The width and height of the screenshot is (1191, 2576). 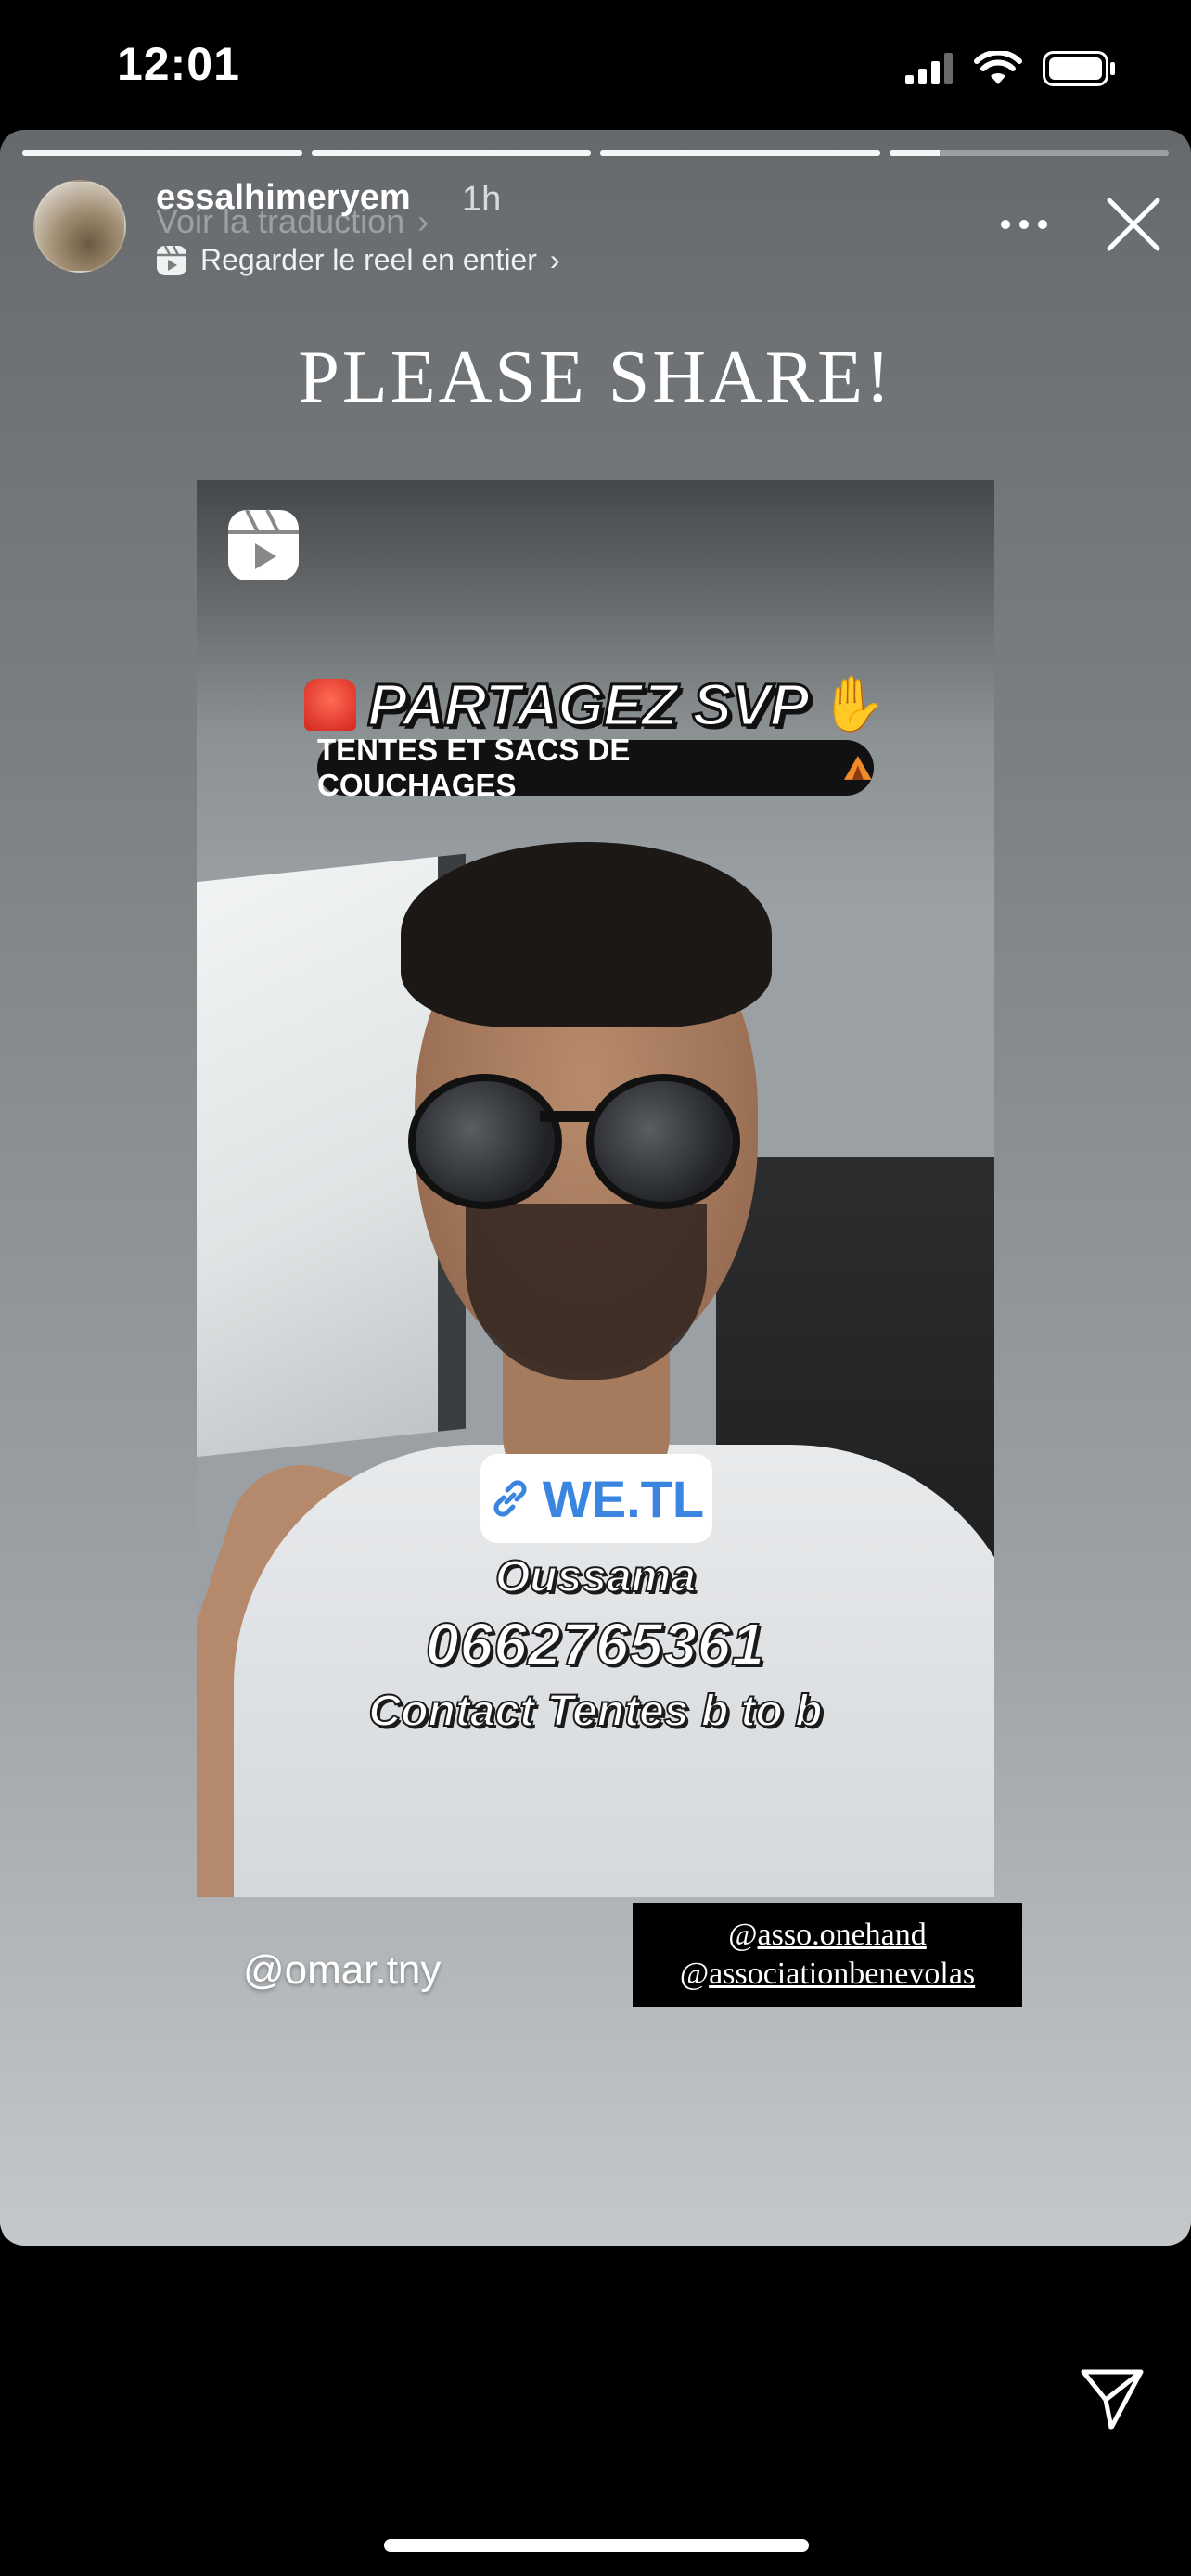 I want to click on mention-2: @associationbenevolas, so click(x=827, y=1975).